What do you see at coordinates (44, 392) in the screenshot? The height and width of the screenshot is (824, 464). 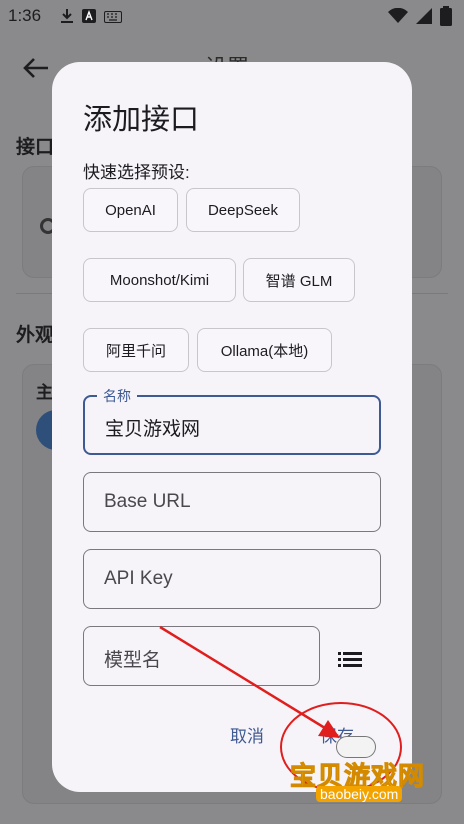 I see `theme-label: 主` at bounding box center [44, 392].